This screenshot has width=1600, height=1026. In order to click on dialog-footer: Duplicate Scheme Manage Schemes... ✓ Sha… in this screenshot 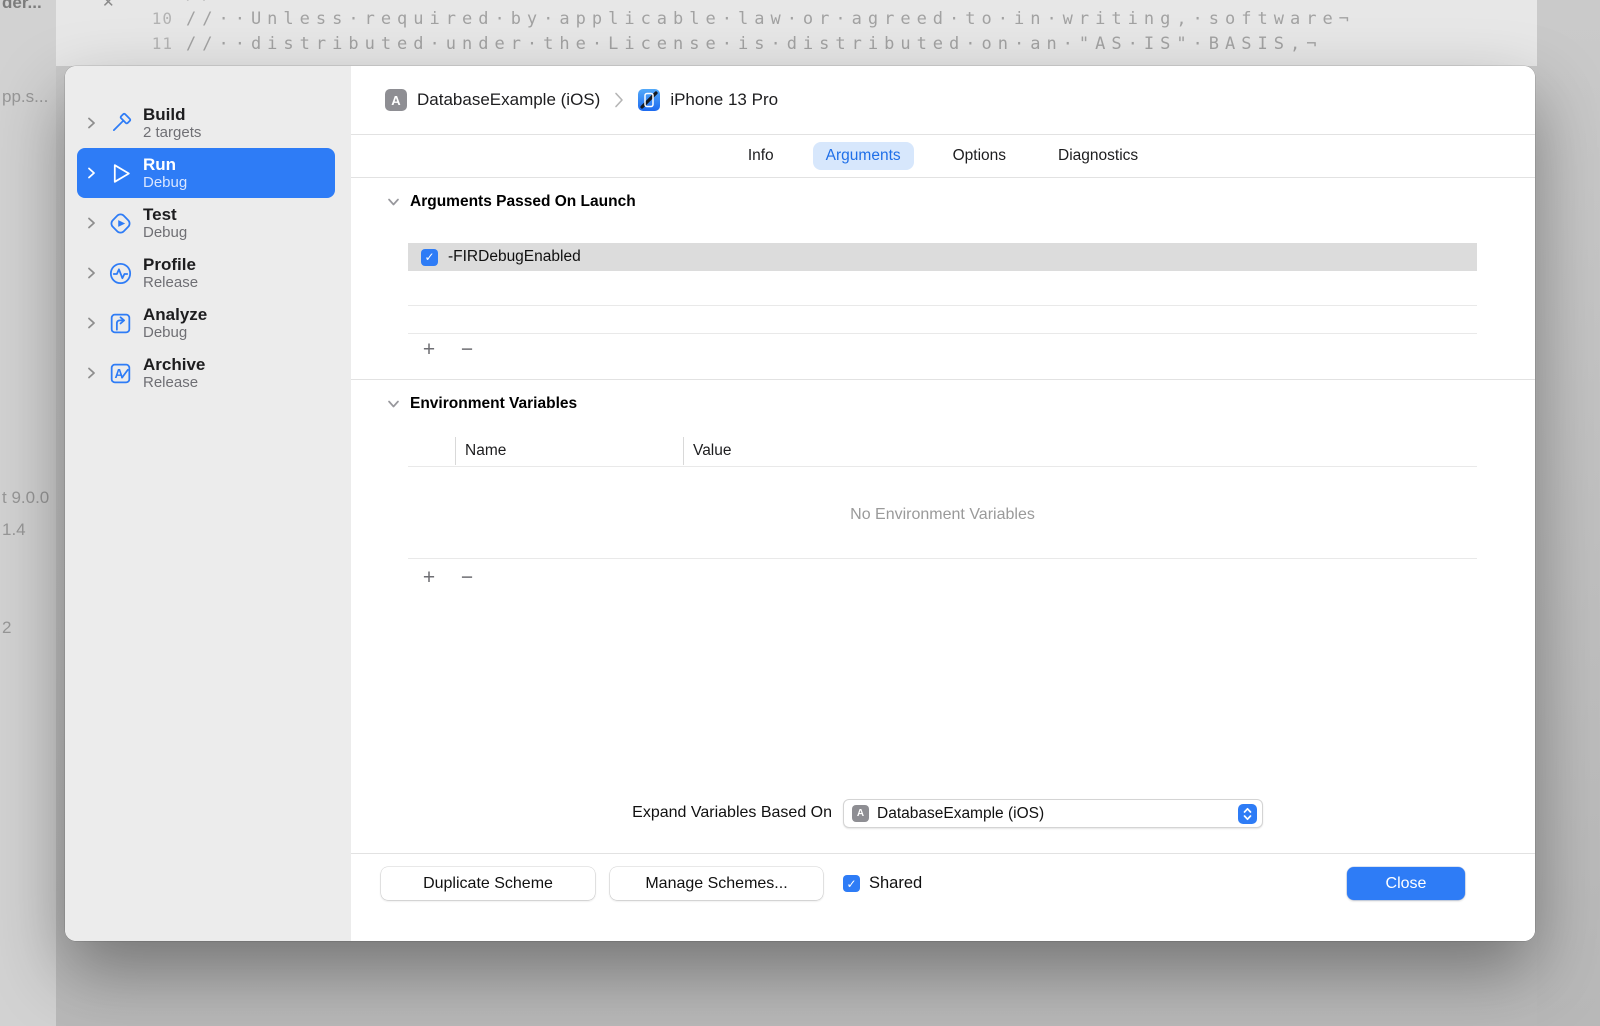, I will do `click(943, 897)`.